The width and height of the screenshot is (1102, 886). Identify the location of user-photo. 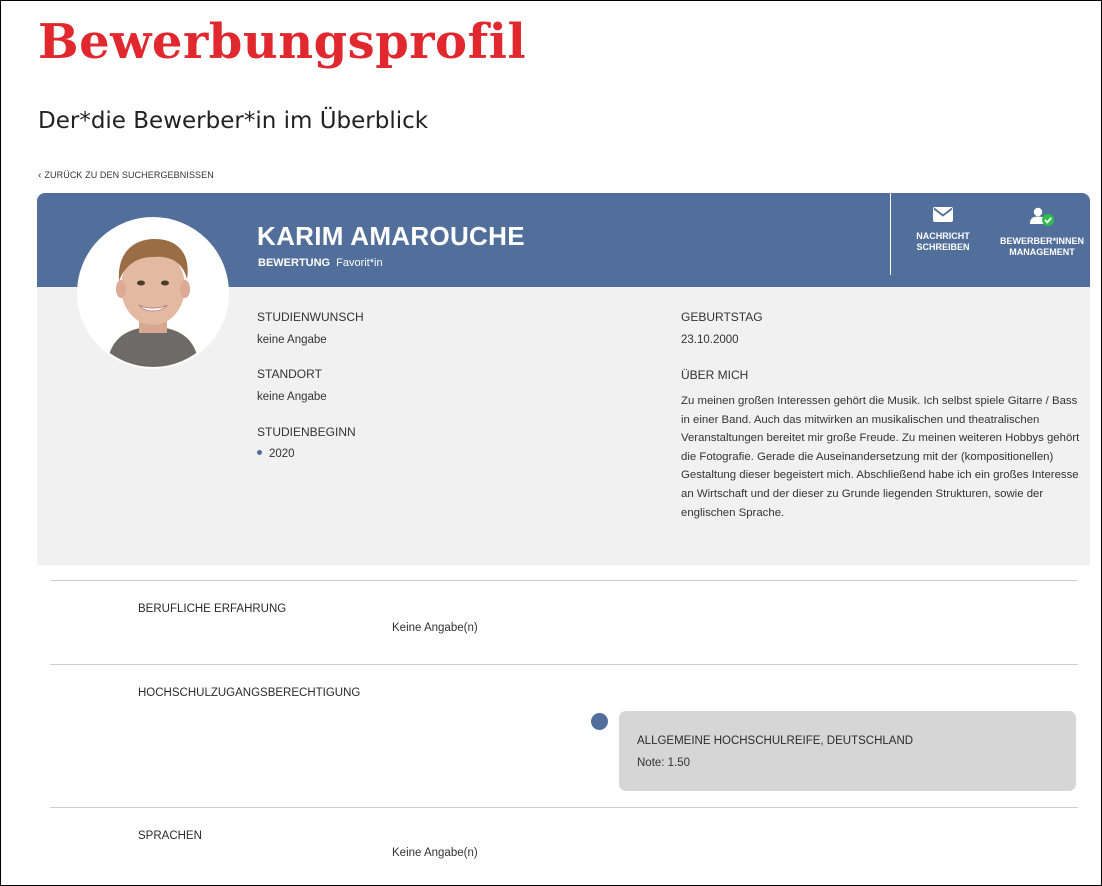
(153, 293).